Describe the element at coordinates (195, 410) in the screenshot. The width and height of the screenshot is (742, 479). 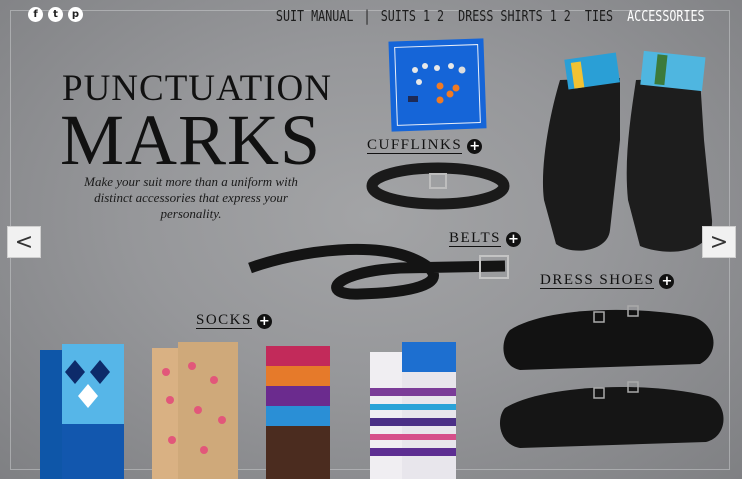
I see `polka-dot-socks-image` at that location.